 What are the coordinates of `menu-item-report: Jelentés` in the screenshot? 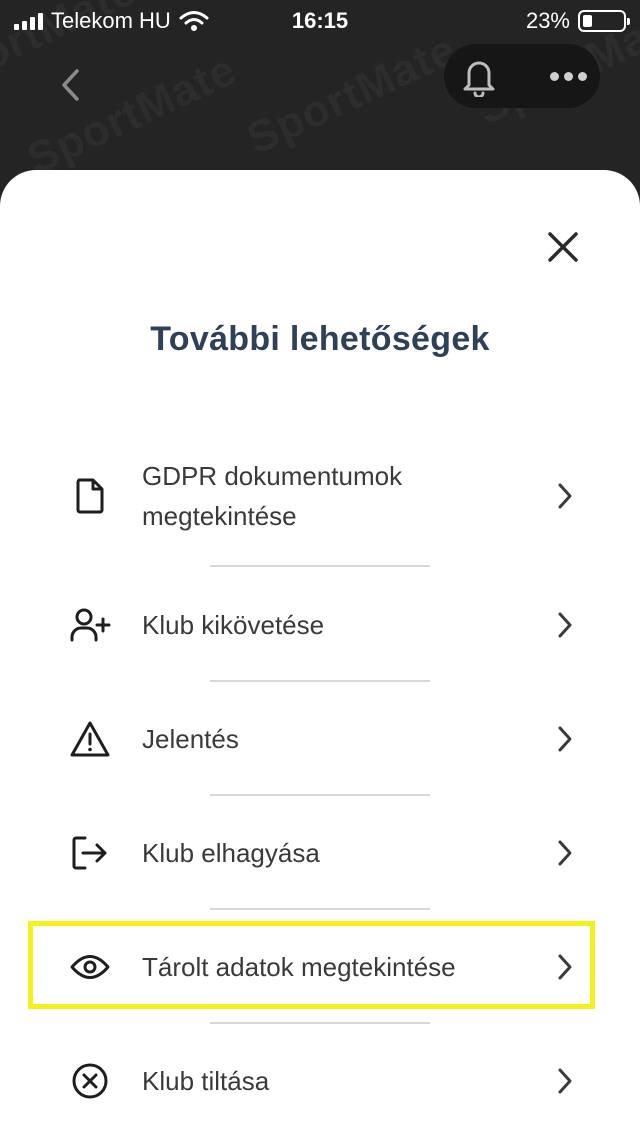 It's located at (320, 739).